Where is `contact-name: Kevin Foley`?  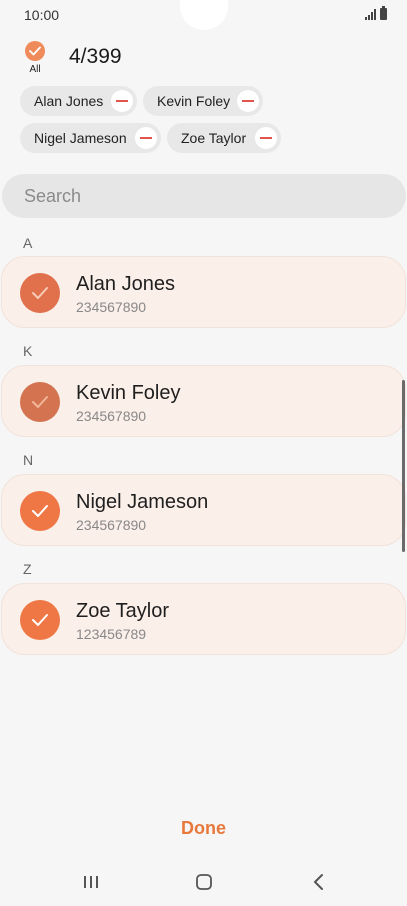
contact-name: Kevin Foley is located at coordinates (128, 393).